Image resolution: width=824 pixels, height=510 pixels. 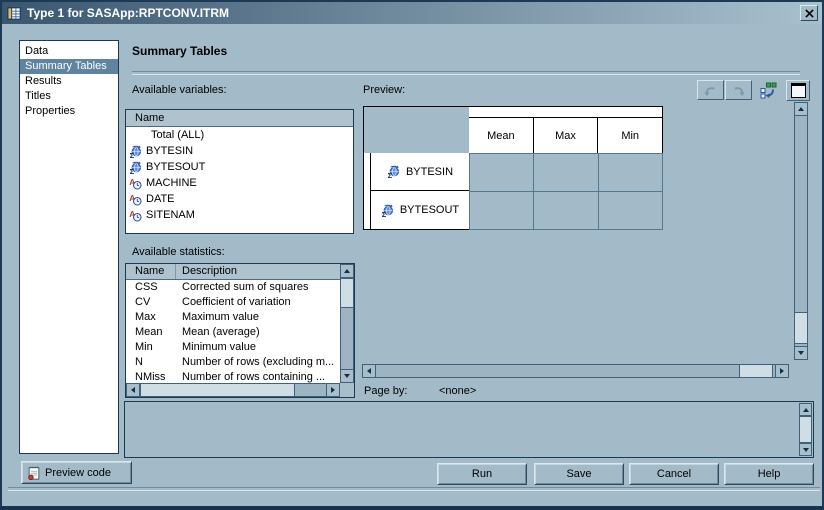 What do you see at coordinates (801, 353) in the screenshot?
I see `preview-scroll-down-icon` at bounding box center [801, 353].